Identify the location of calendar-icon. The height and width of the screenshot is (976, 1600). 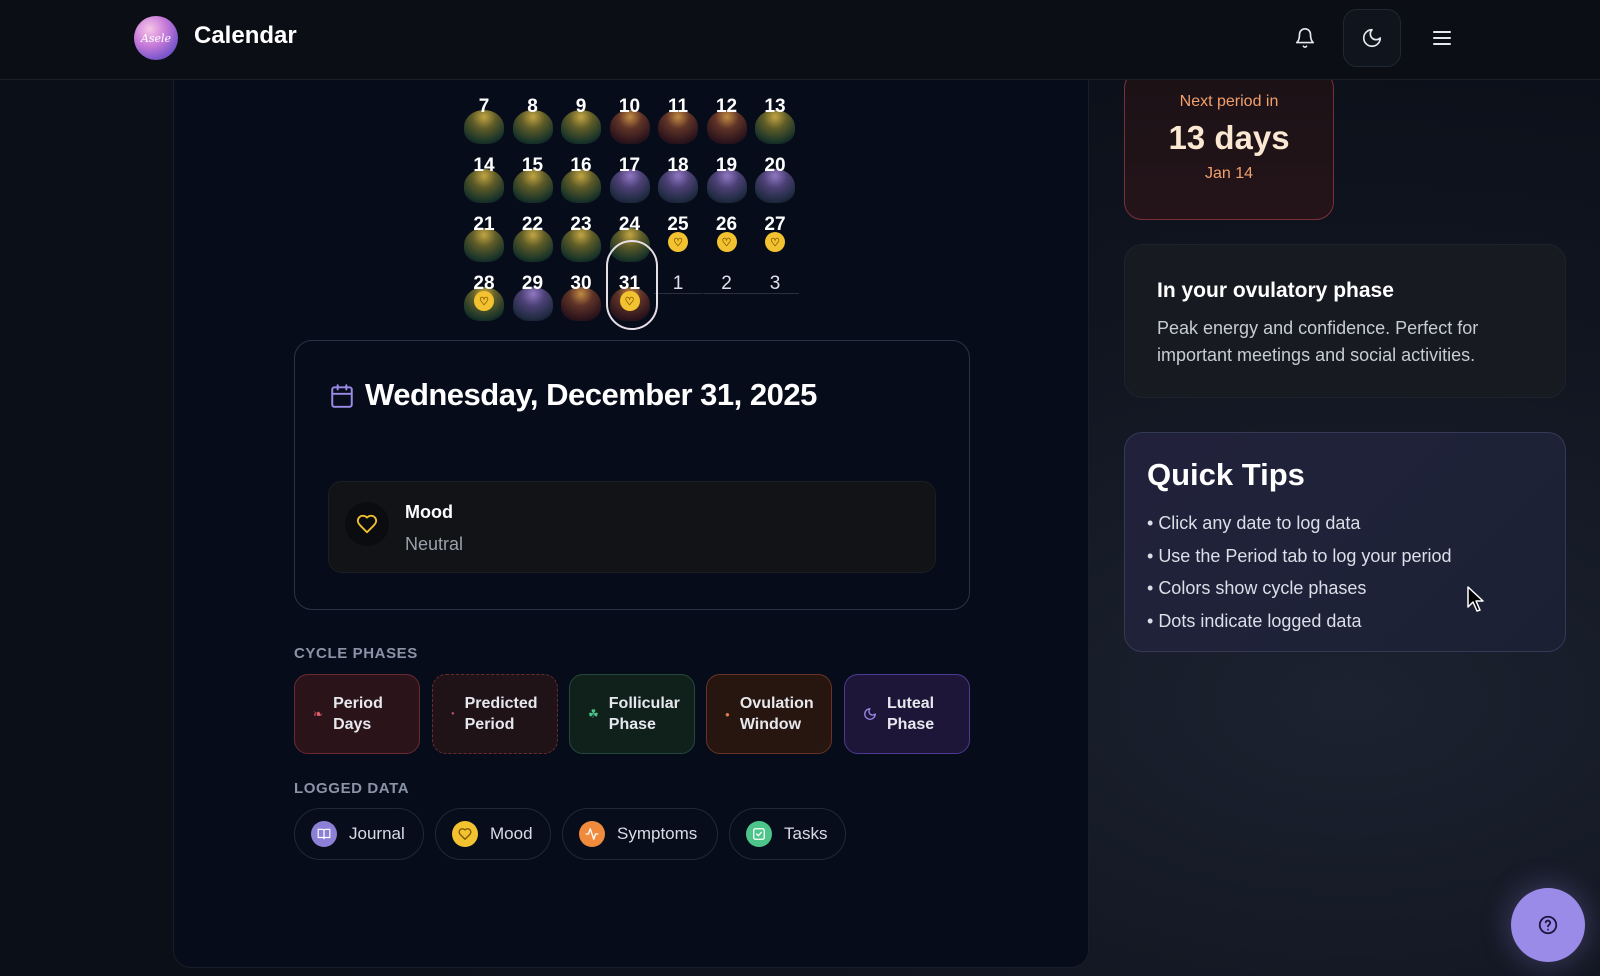
(342, 396).